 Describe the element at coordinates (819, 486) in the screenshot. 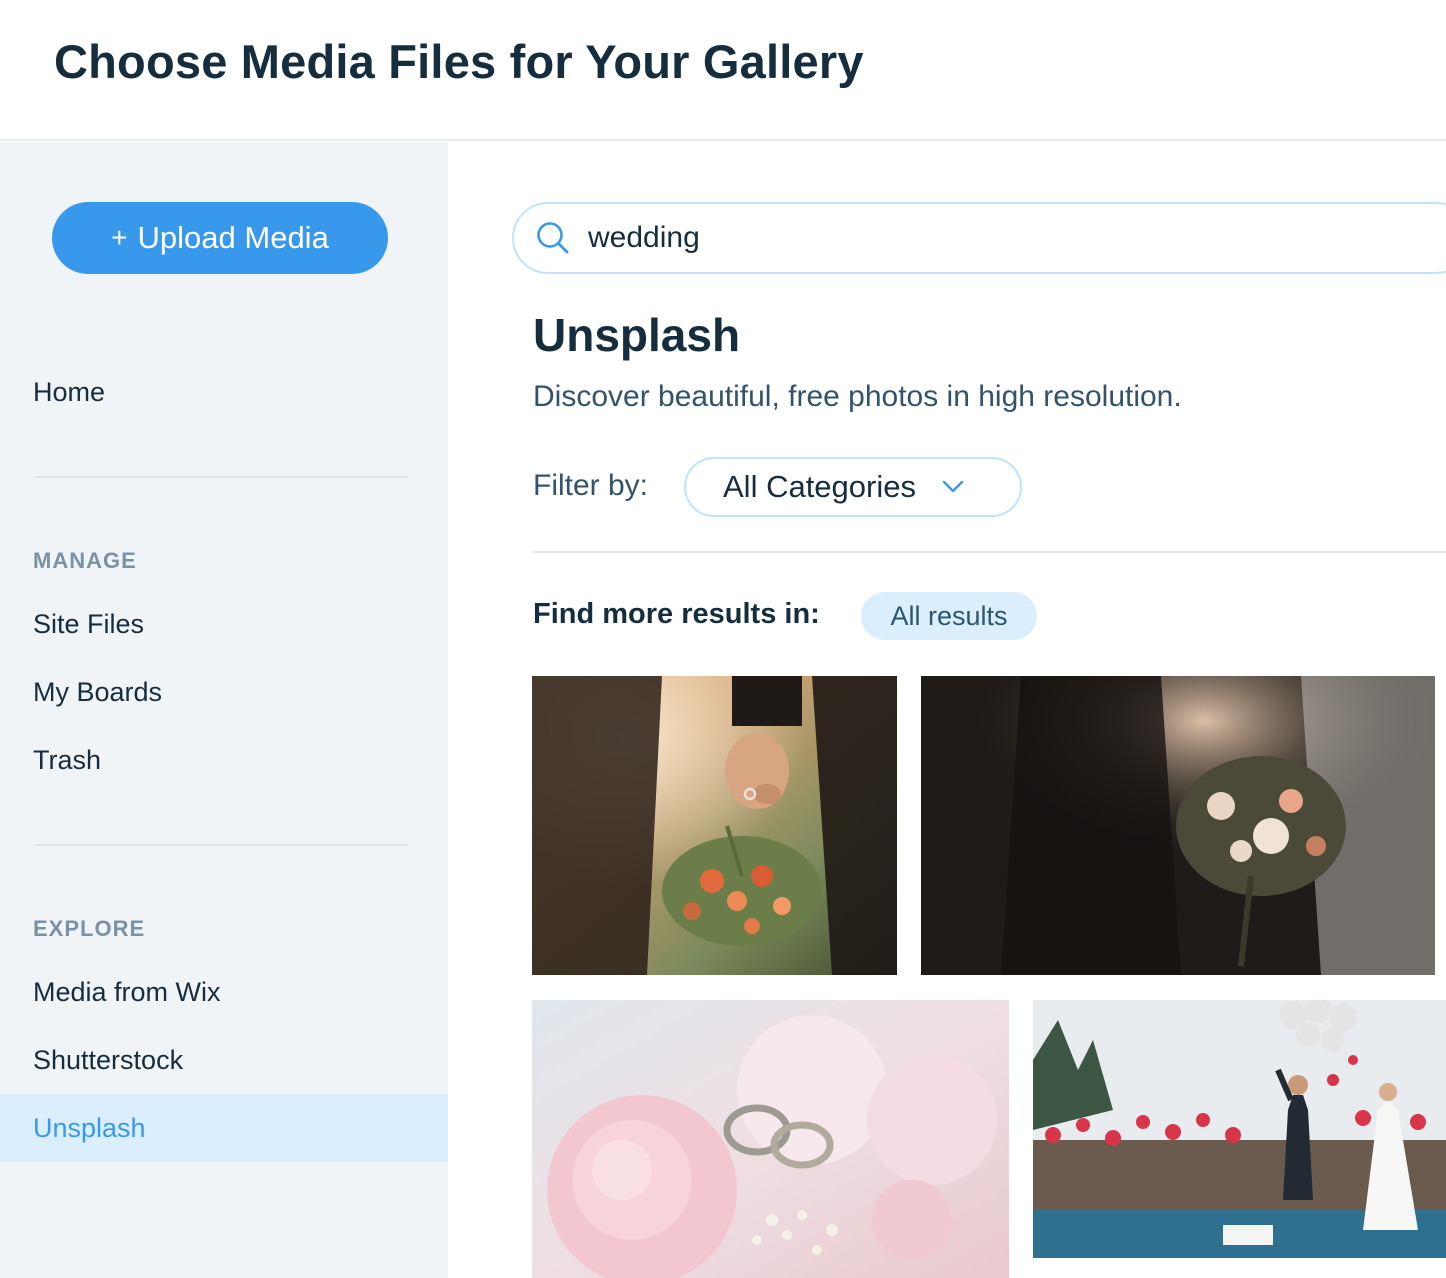

I see `category-dropdown-value: All Categories` at that location.